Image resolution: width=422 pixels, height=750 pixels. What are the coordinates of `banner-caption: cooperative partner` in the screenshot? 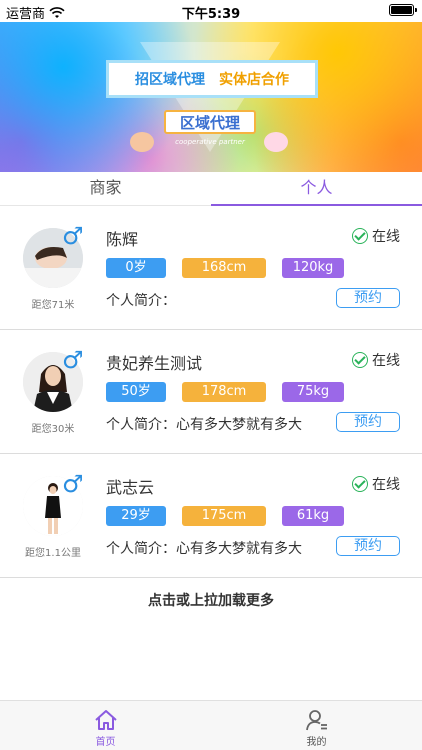 It's located at (210, 142).